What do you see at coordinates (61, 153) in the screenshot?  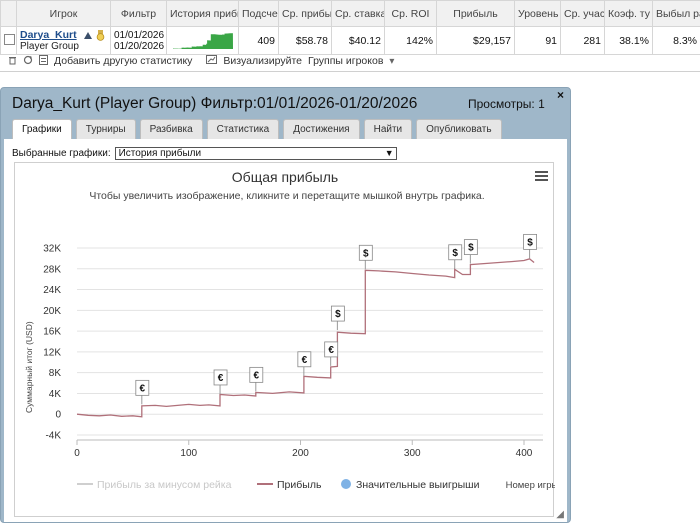 I see `chart-selector-label: Выбранные графики:` at bounding box center [61, 153].